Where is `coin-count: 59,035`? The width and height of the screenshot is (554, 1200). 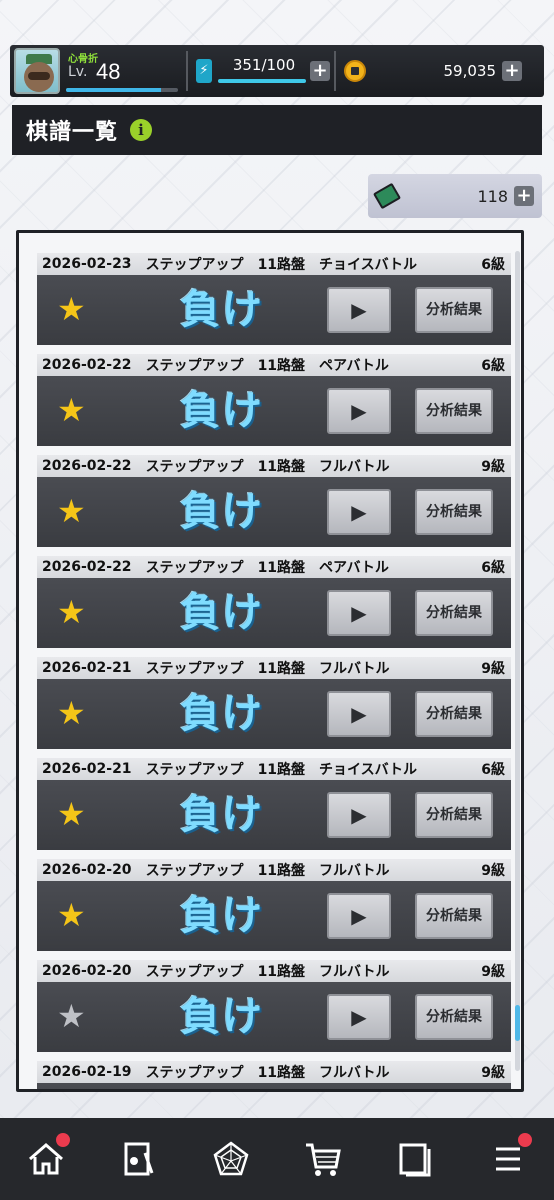
coin-count: 59,035 is located at coordinates (470, 71).